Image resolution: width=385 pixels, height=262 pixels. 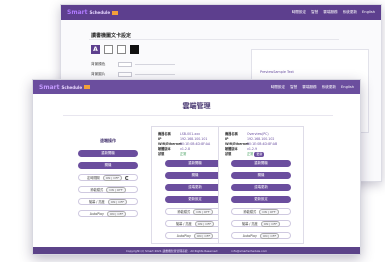 I want to click on dial-icon, so click(x=127, y=177).